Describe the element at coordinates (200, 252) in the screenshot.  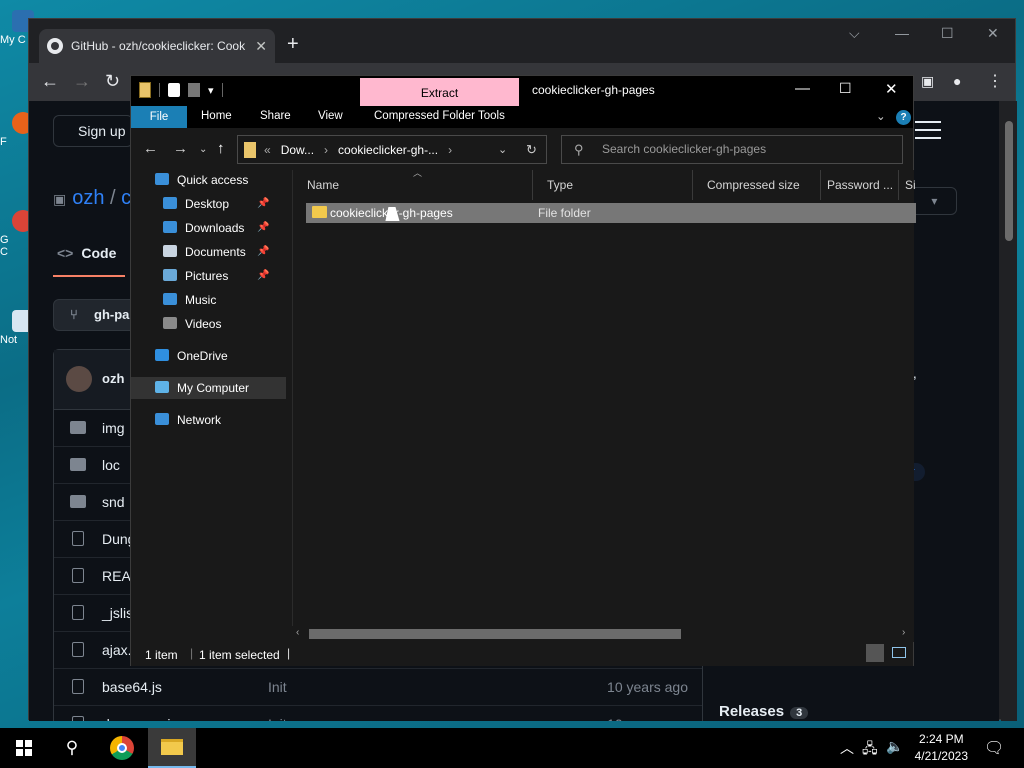
I see `sidebar-item-documents: Documents 📌` at that location.